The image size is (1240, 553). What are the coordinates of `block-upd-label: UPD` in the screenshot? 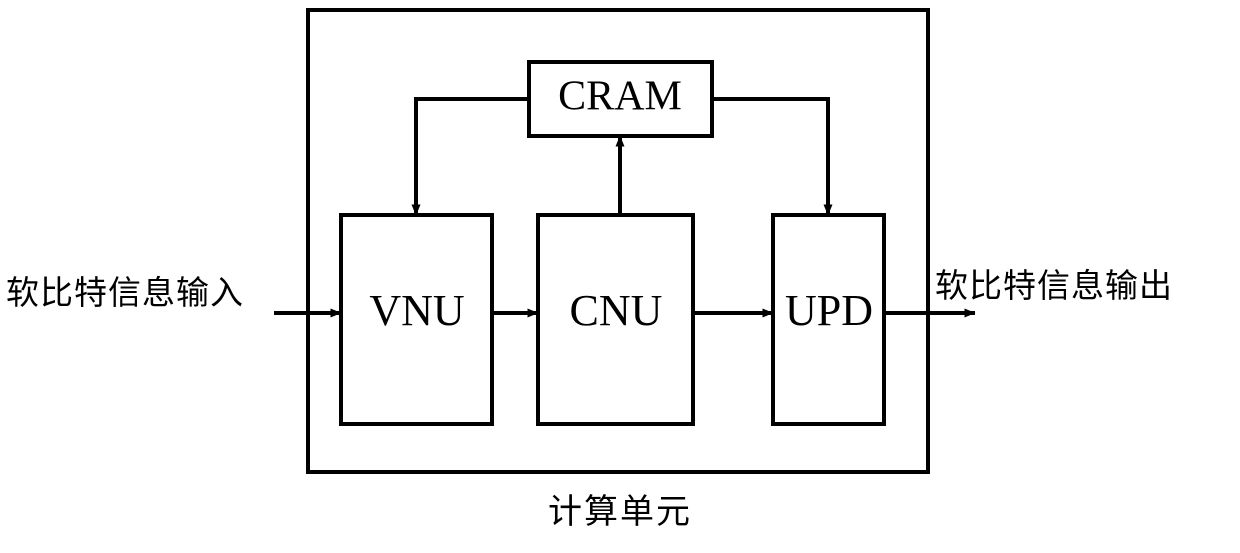 It's located at (829, 310).